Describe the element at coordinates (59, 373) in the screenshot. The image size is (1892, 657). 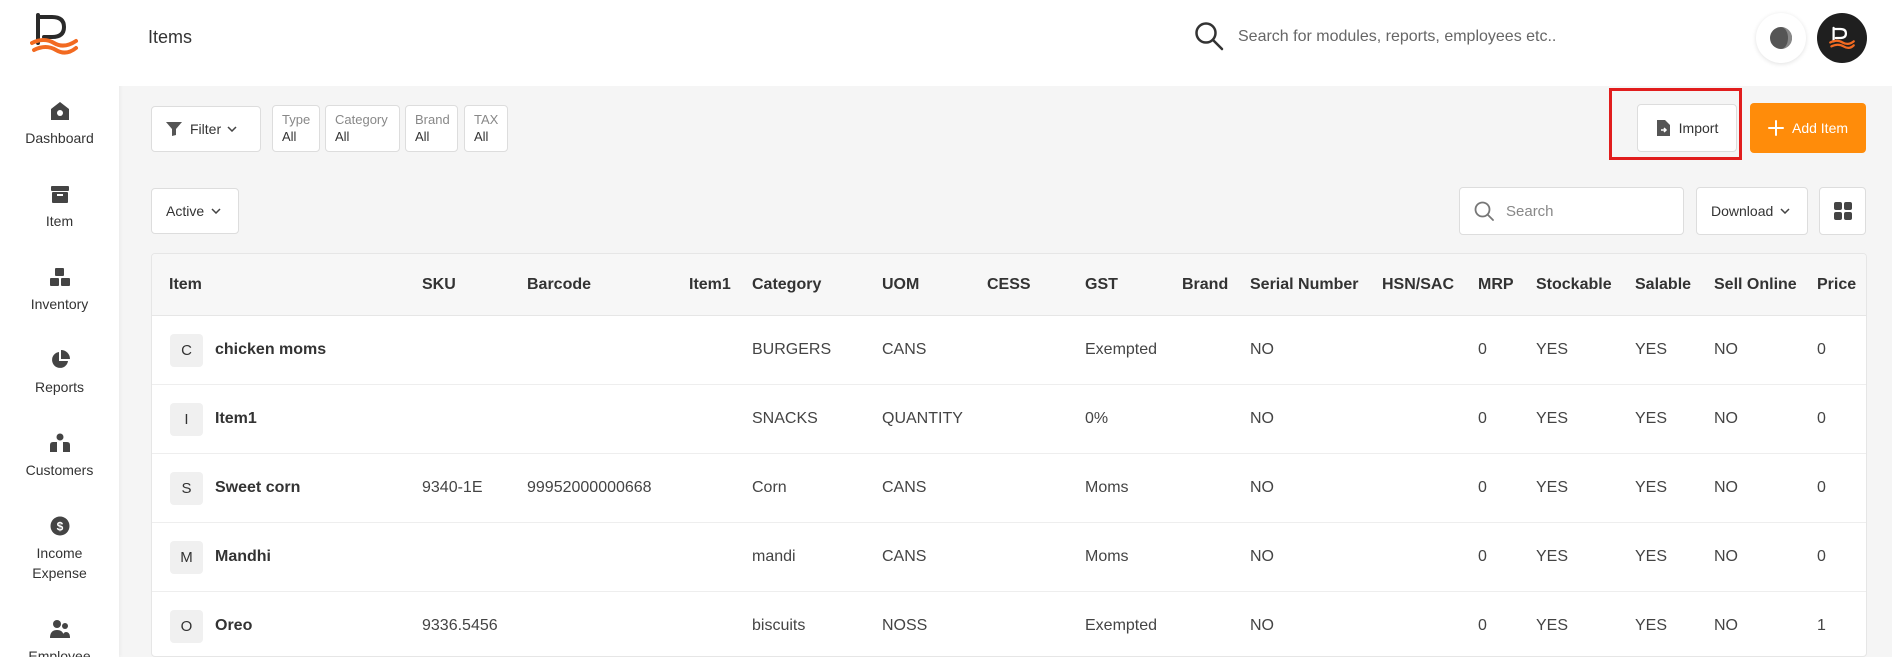
I see `sidebar-item-reports: Reports` at that location.